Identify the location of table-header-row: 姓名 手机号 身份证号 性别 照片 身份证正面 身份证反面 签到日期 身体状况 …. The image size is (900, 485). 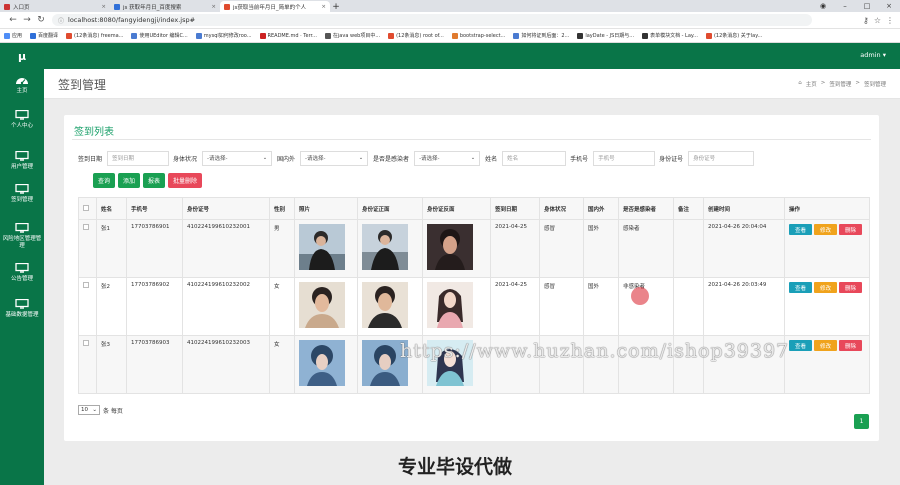
(474, 208).